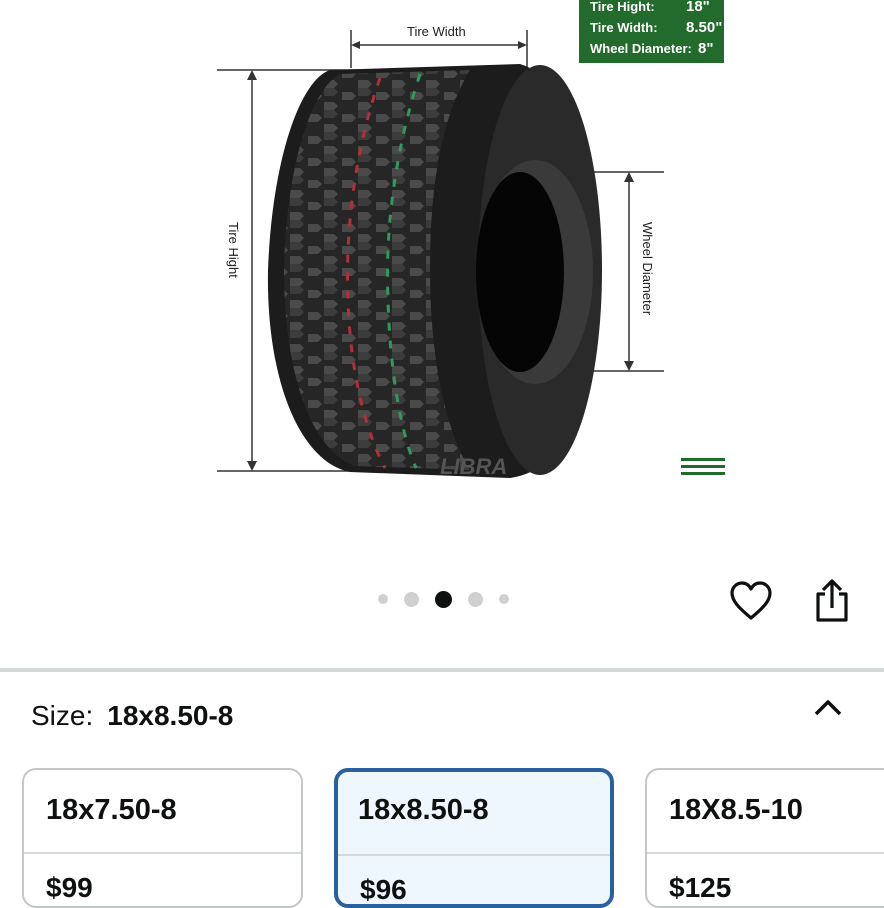  I want to click on gallery-pagination, so click(443, 599).